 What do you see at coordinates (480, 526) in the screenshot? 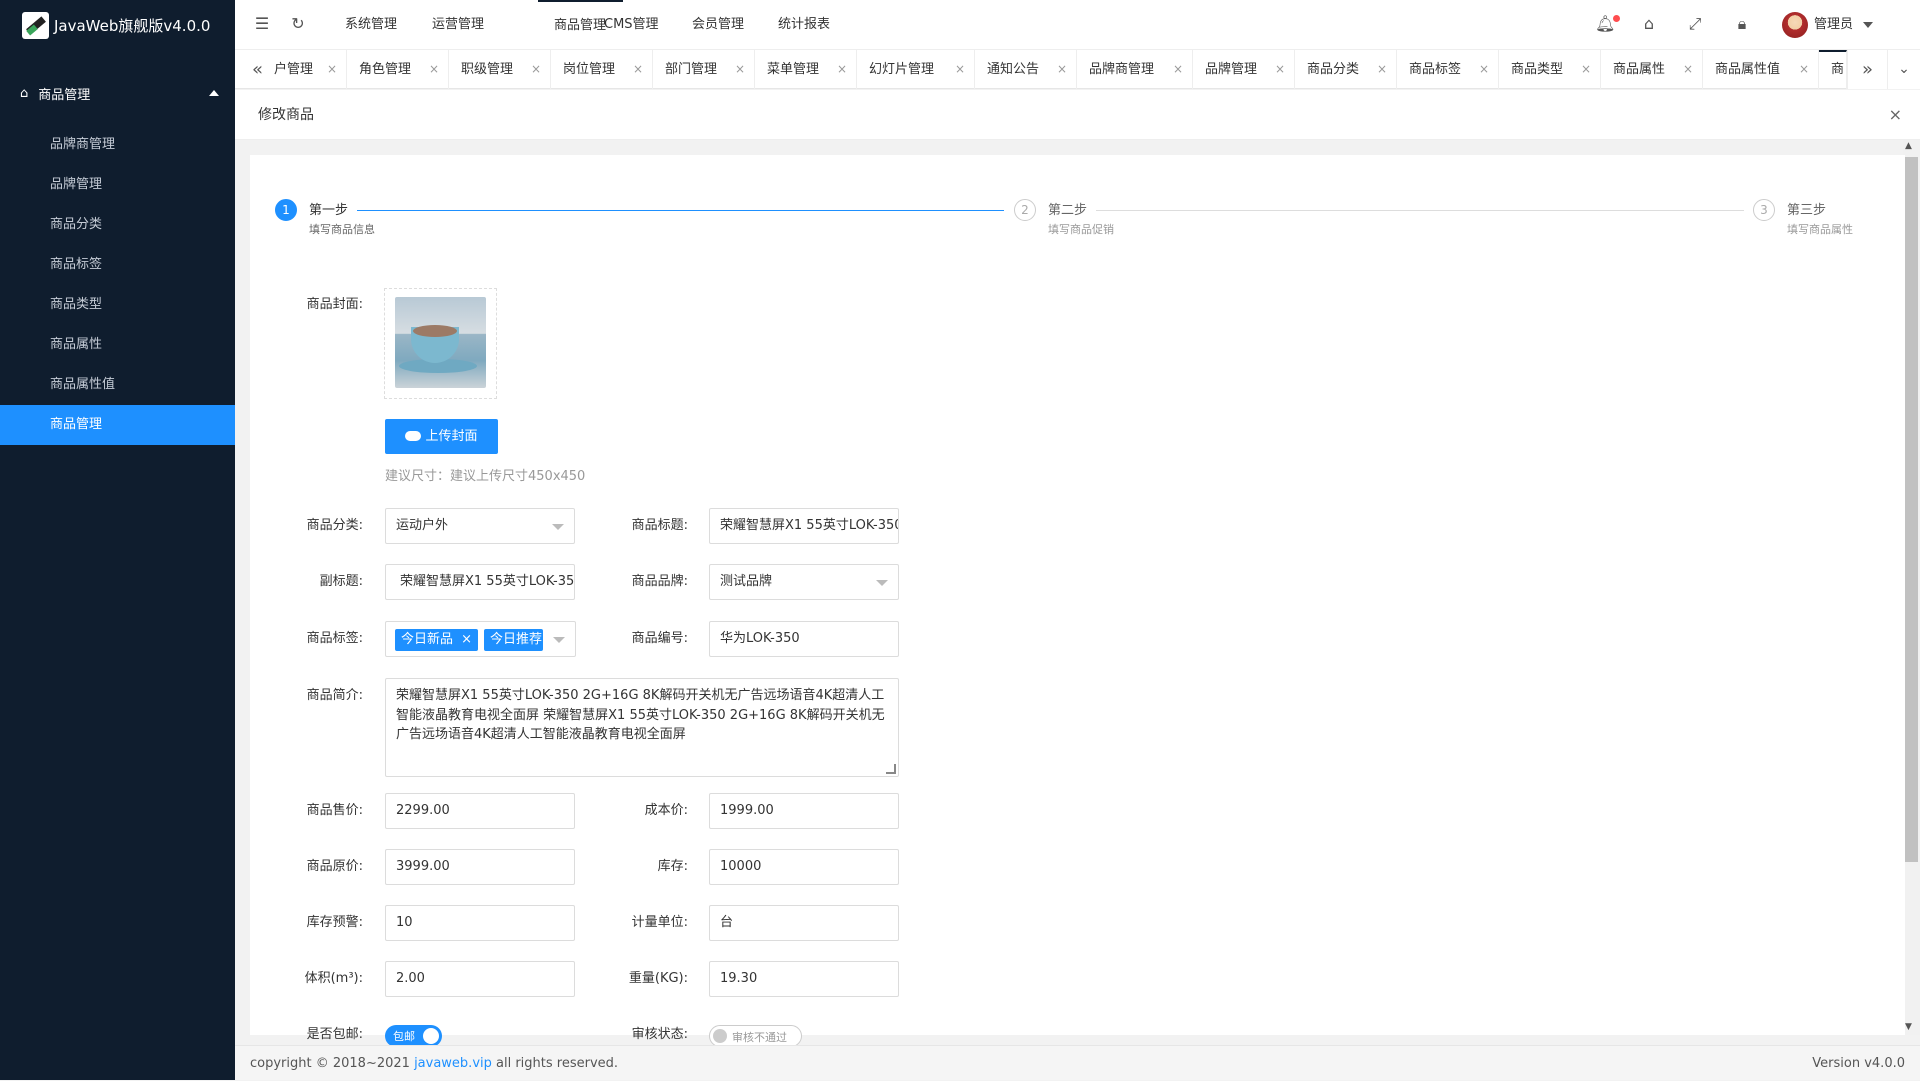
I see `category-select: 运动户外` at bounding box center [480, 526].